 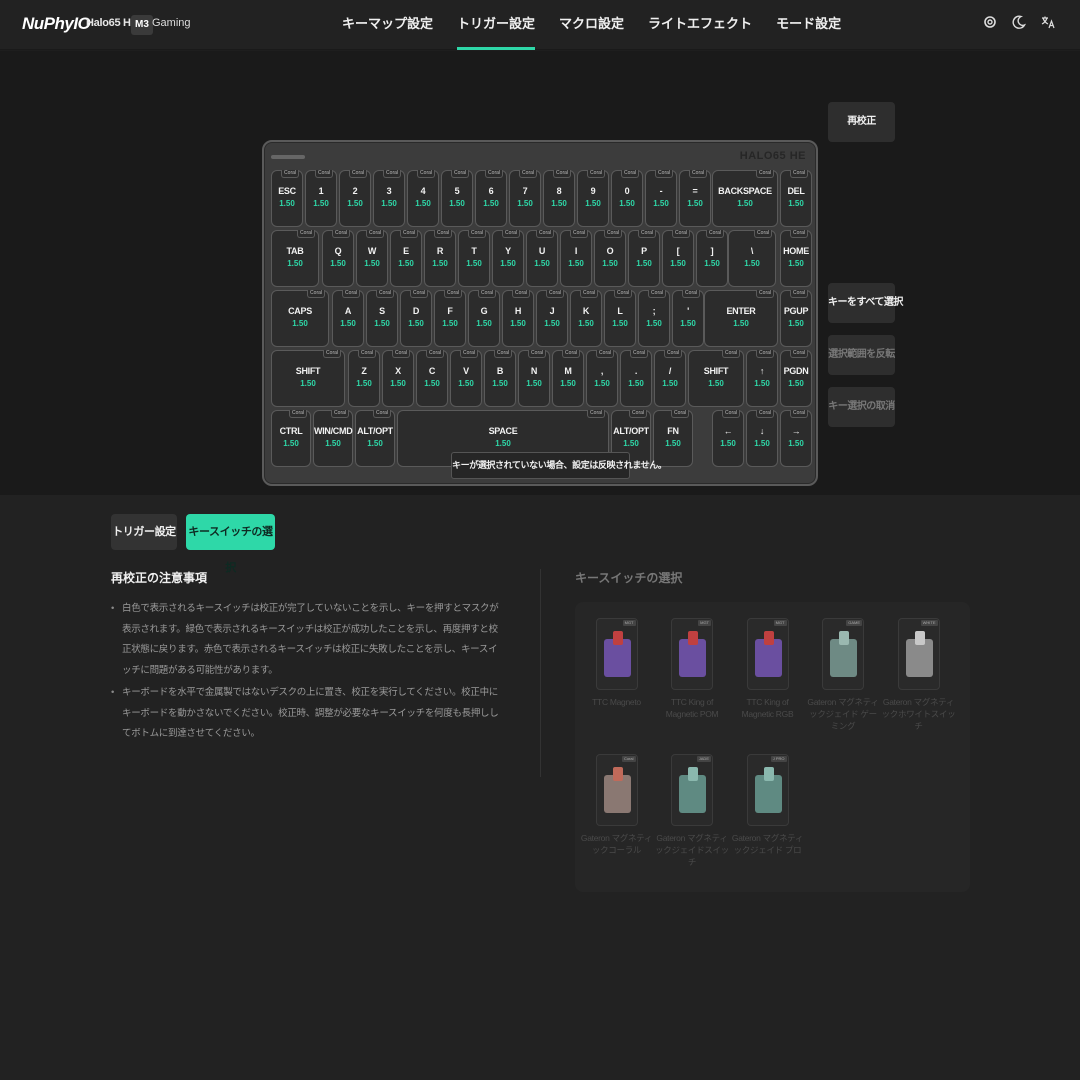 I want to click on key-2-12: Coral ENTER 1.50, so click(x=741, y=318).